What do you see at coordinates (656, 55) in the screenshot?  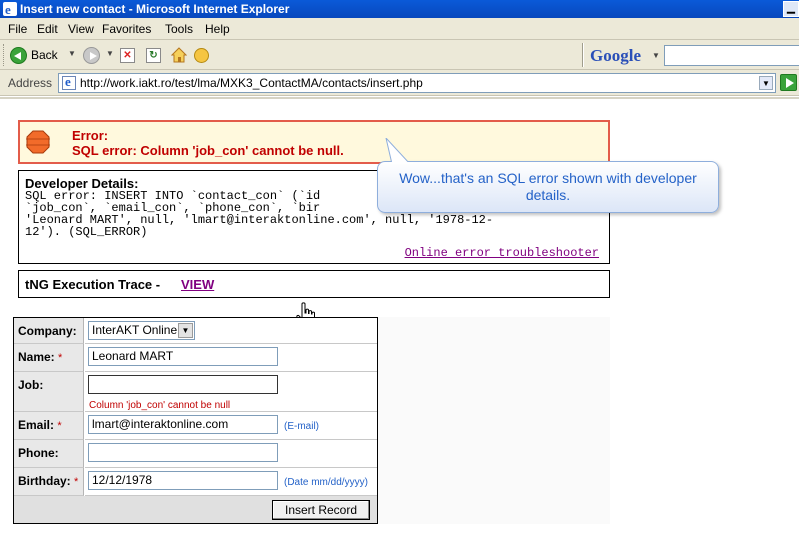 I see `google-dropdown-icon: ▼` at bounding box center [656, 55].